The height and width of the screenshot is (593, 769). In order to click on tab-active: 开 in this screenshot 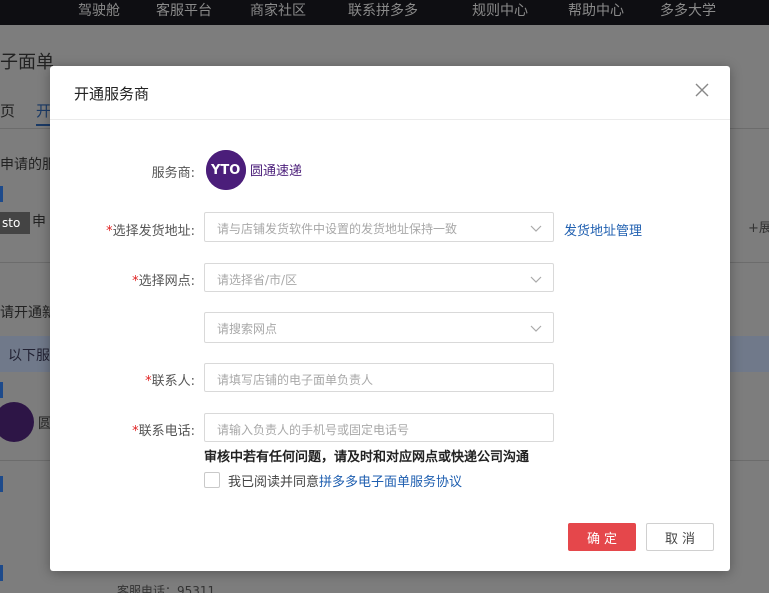, I will do `click(43, 110)`.